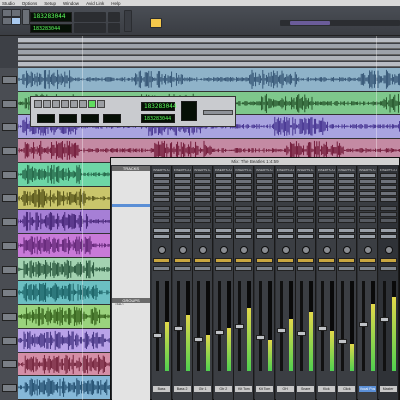  What do you see at coordinates (189, 111) in the screenshot?
I see `pre-post-roll-display` at bounding box center [189, 111].